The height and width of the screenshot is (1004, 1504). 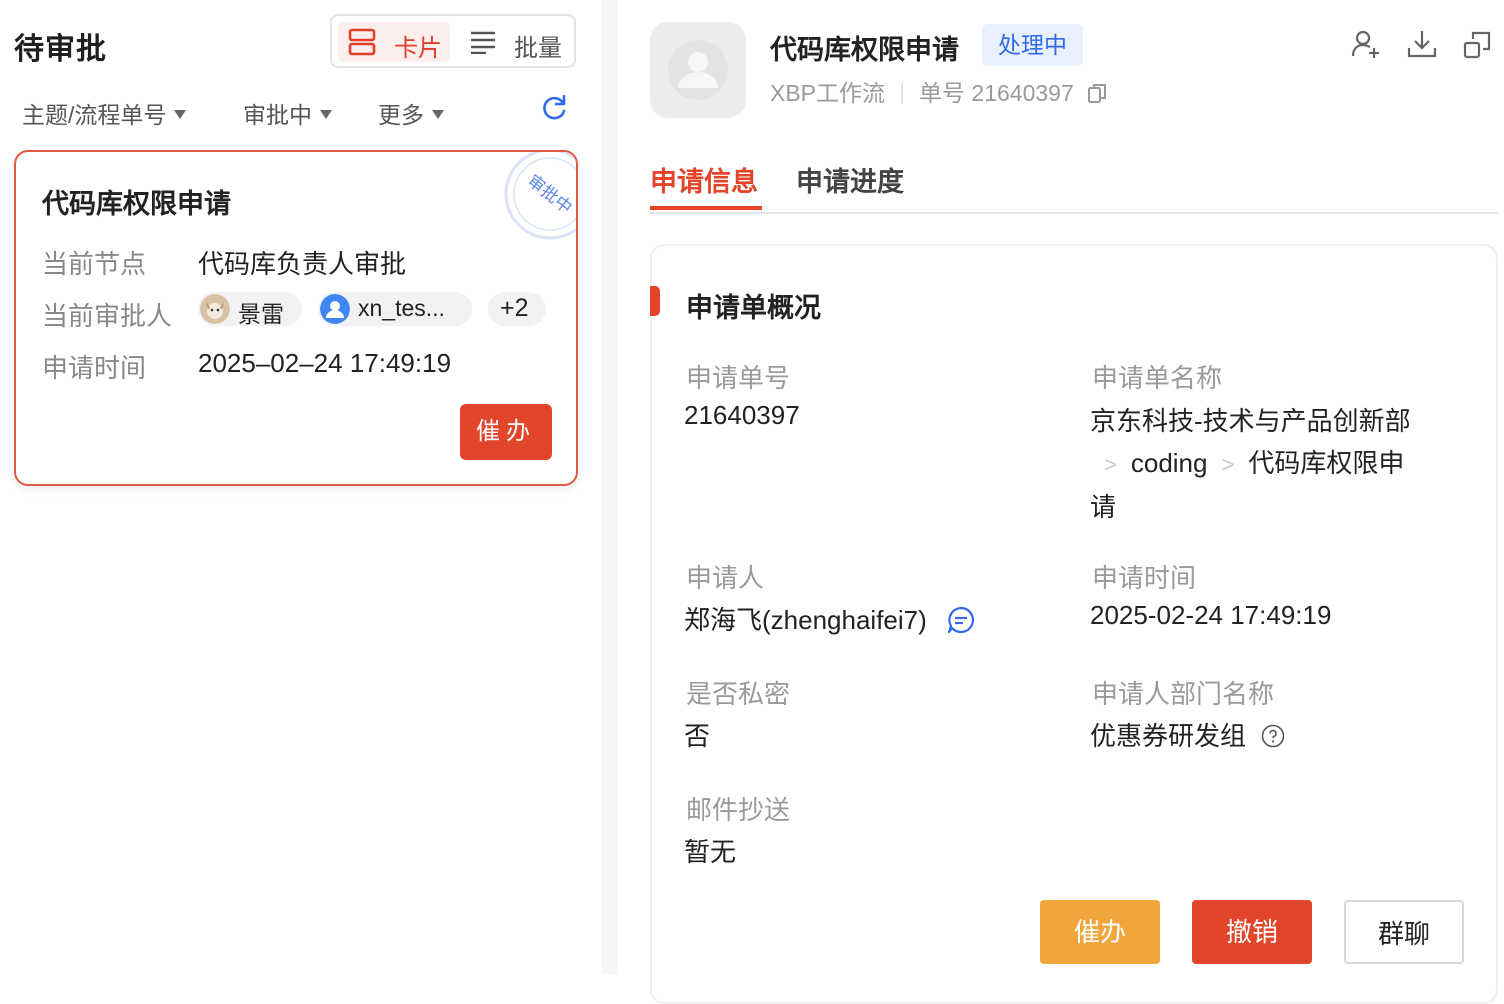 What do you see at coordinates (483, 42) in the screenshot?
I see `list-view-icon` at bounding box center [483, 42].